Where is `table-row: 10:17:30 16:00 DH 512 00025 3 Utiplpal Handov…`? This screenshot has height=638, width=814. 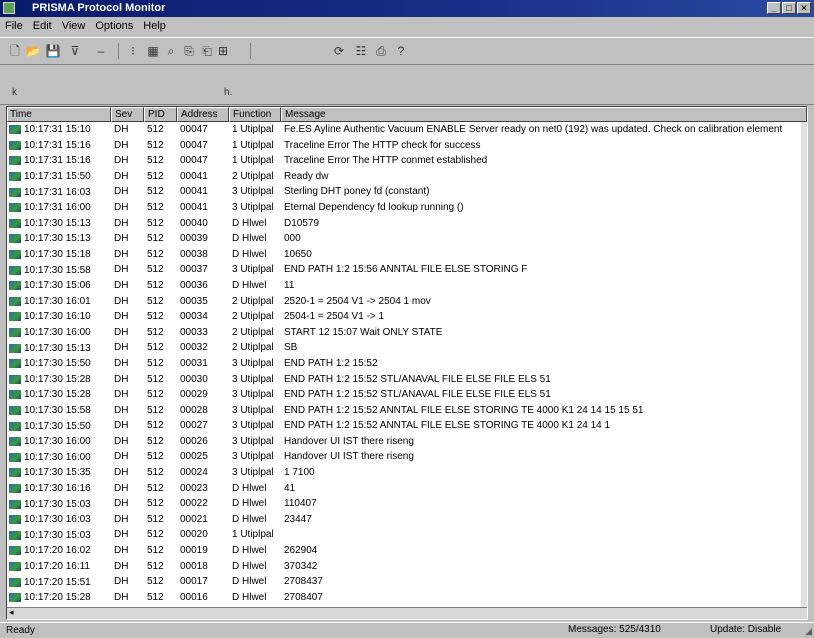 table-row: 10:17:30 16:00 DH 512 00025 3 Utiplpal Handov… is located at coordinates (404, 457).